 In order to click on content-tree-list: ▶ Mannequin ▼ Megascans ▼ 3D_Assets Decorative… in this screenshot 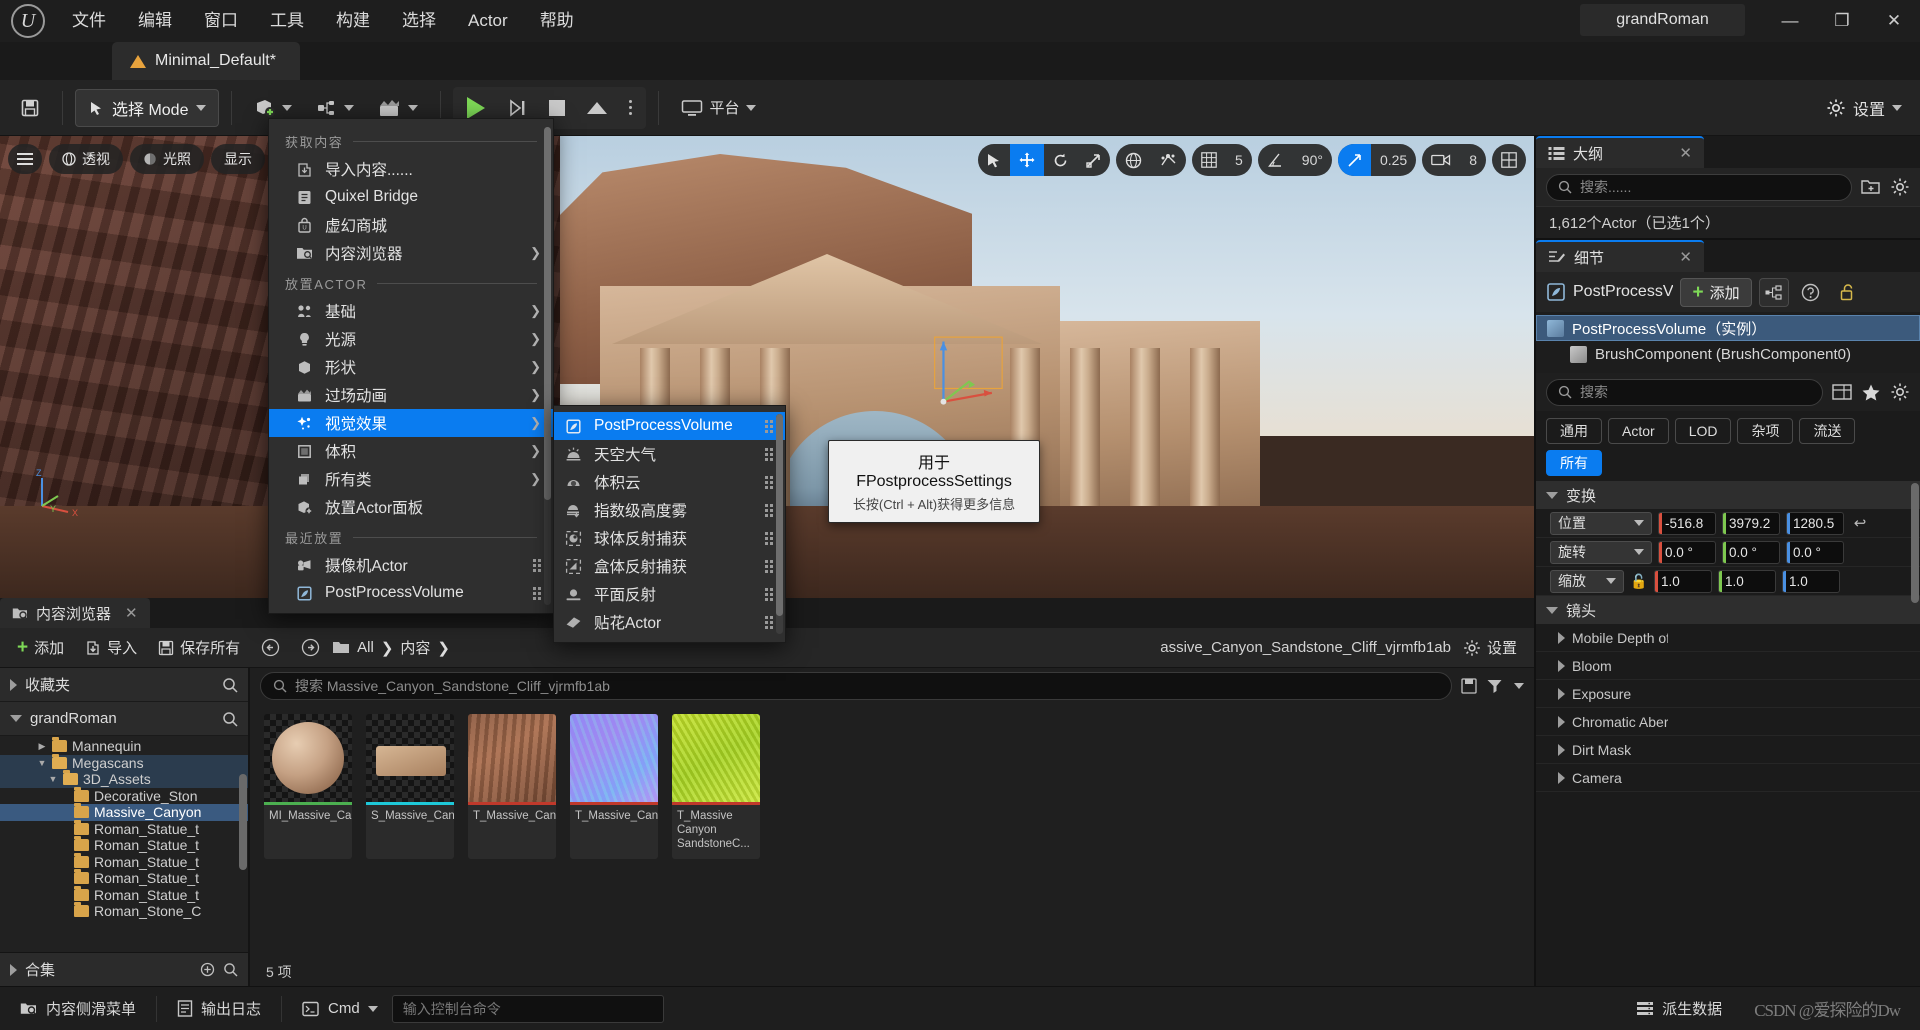, I will do `click(124, 844)`.